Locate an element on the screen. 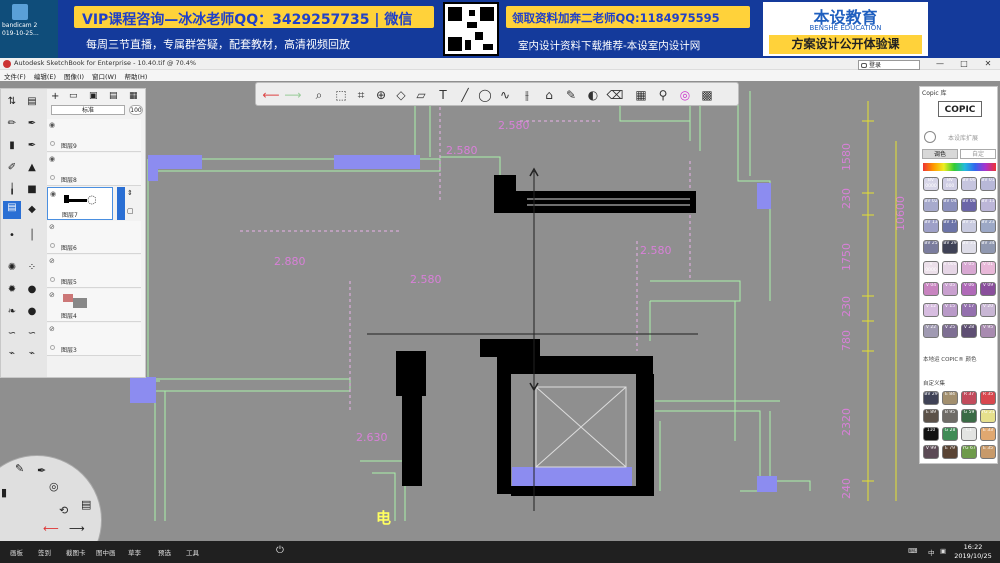 The width and height of the screenshot is (1000, 563). copic-swatch: V 17 is located at coordinates (969, 310).